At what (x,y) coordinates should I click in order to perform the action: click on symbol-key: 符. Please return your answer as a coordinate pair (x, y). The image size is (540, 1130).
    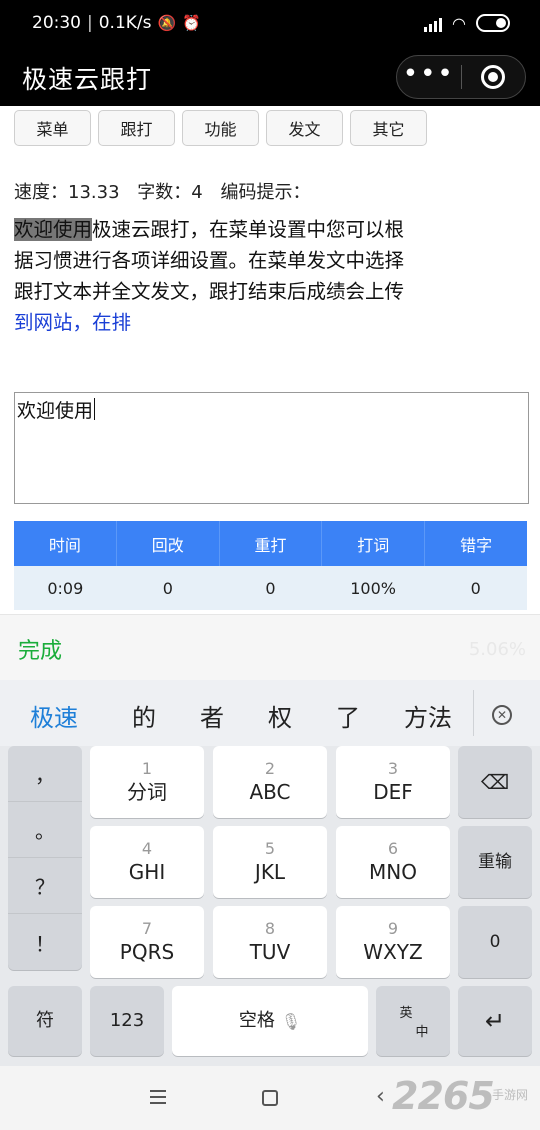
    Looking at the image, I should click on (45, 1021).